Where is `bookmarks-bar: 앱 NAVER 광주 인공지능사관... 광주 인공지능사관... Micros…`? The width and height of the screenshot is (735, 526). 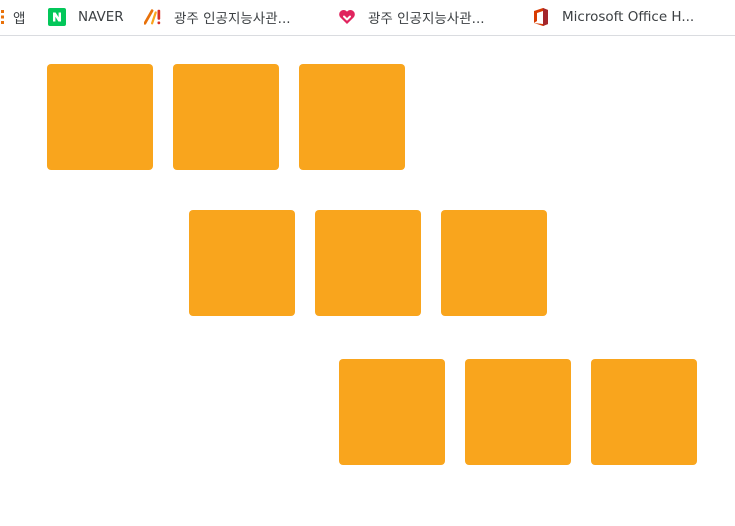
bookmarks-bar: 앱 NAVER 광주 인공지능사관... 광주 인공지능사관... Micros… is located at coordinates (367, 18).